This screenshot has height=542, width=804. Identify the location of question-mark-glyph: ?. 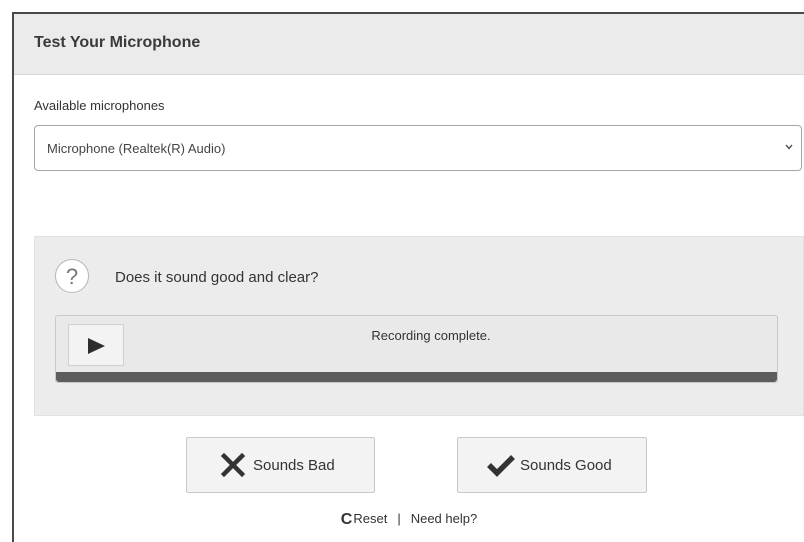
(72, 276).